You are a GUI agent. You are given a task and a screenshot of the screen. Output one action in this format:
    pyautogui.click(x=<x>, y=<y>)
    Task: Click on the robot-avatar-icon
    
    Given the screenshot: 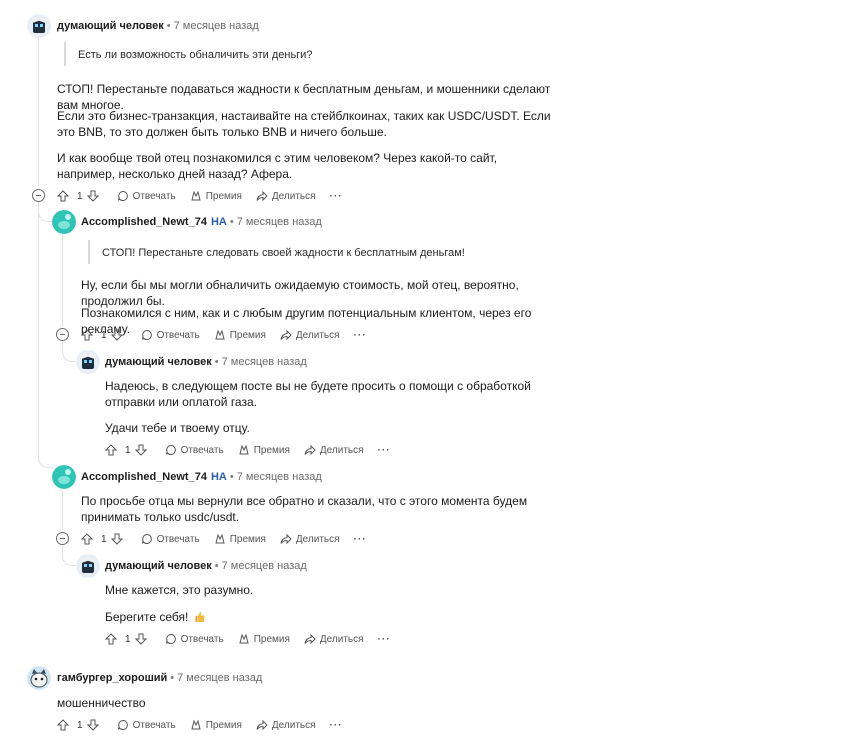 What is the action you would take?
    pyautogui.click(x=39, y=26)
    